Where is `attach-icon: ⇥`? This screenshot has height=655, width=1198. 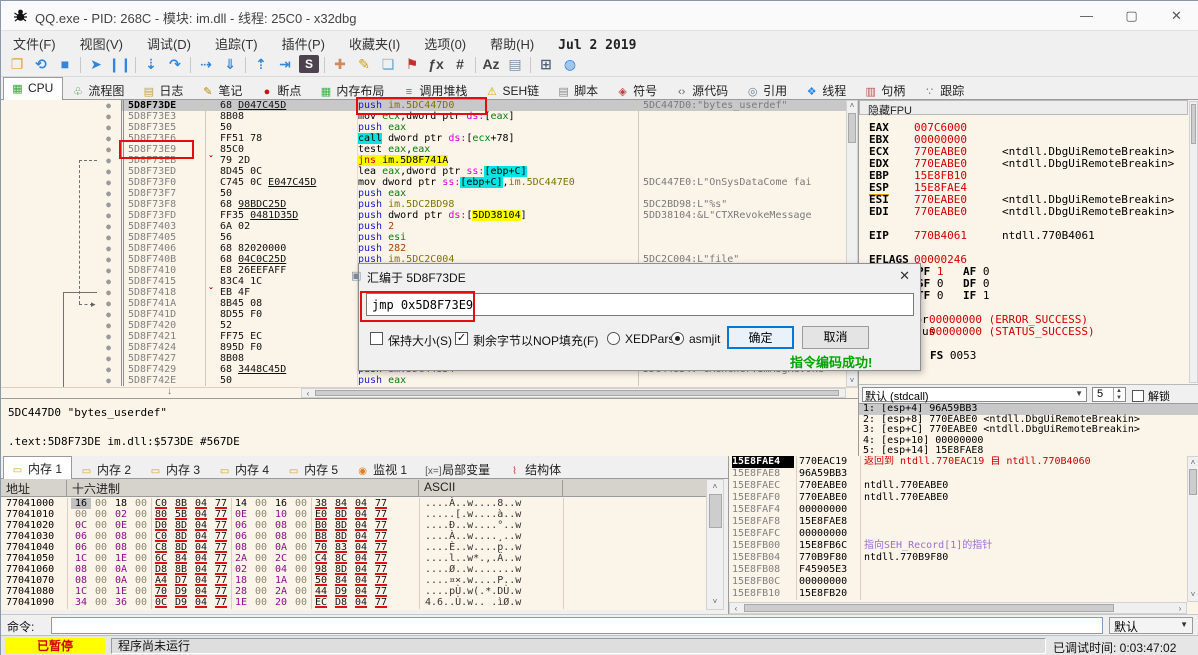
attach-icon: ⇥ is located at coordinates (285, 64).